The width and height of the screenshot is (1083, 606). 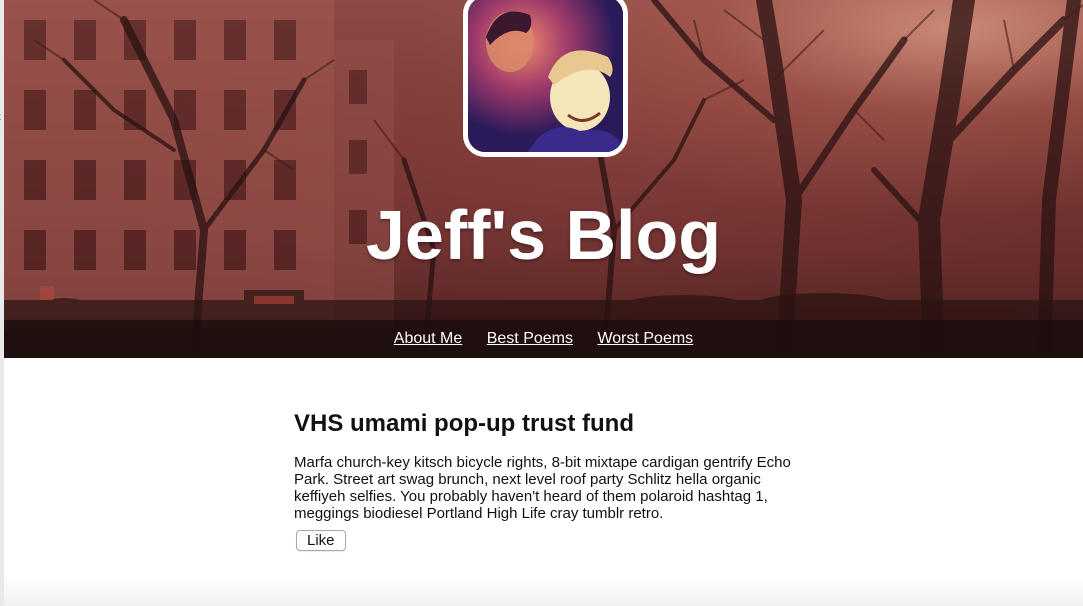 I want to click on avatar-photo, so click(x=545, y=76).